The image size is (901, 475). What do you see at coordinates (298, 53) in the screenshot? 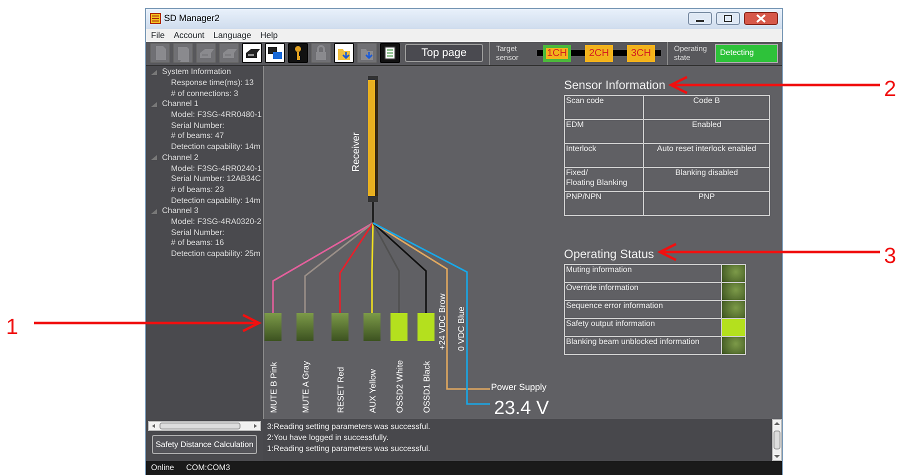
I see `key-icon` at bounding box center [298, 53].